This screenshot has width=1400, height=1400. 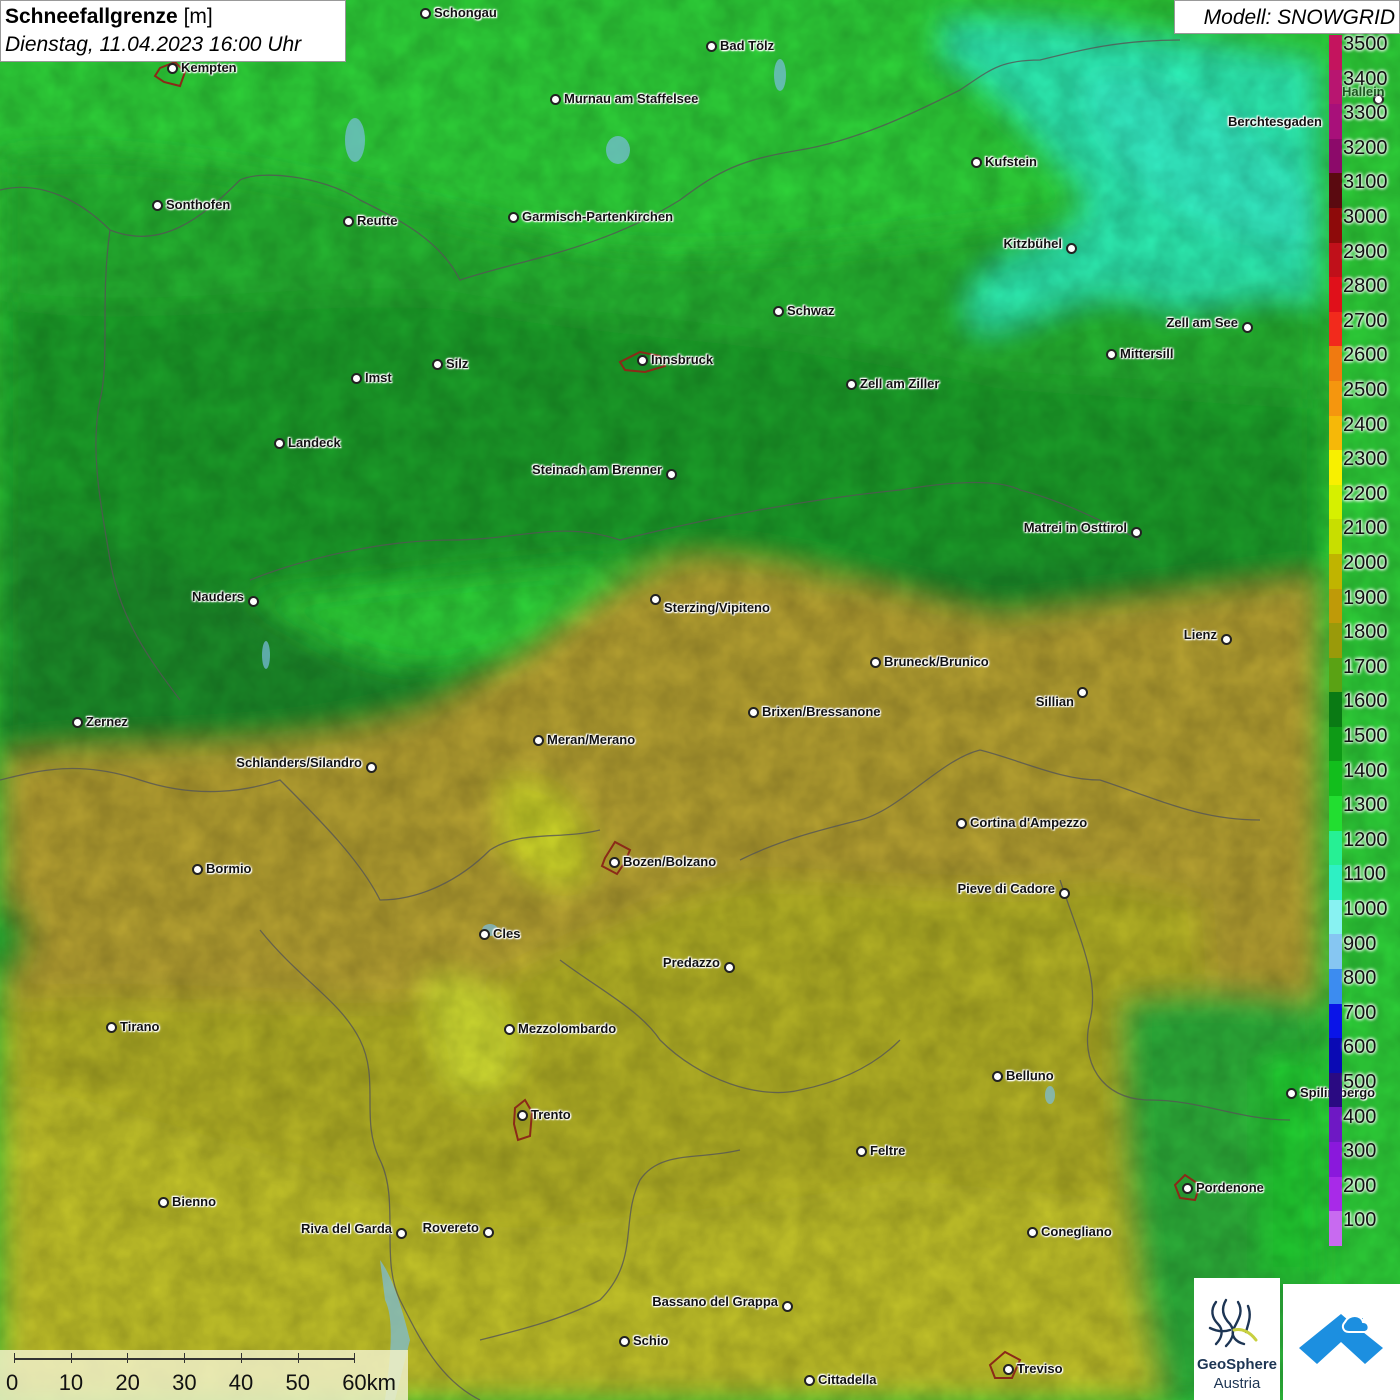 What do you see at coordinates (1360, 1012) in the screenshot?
I see `legend-label-700: 700` at bounding box center [1360, 1012].